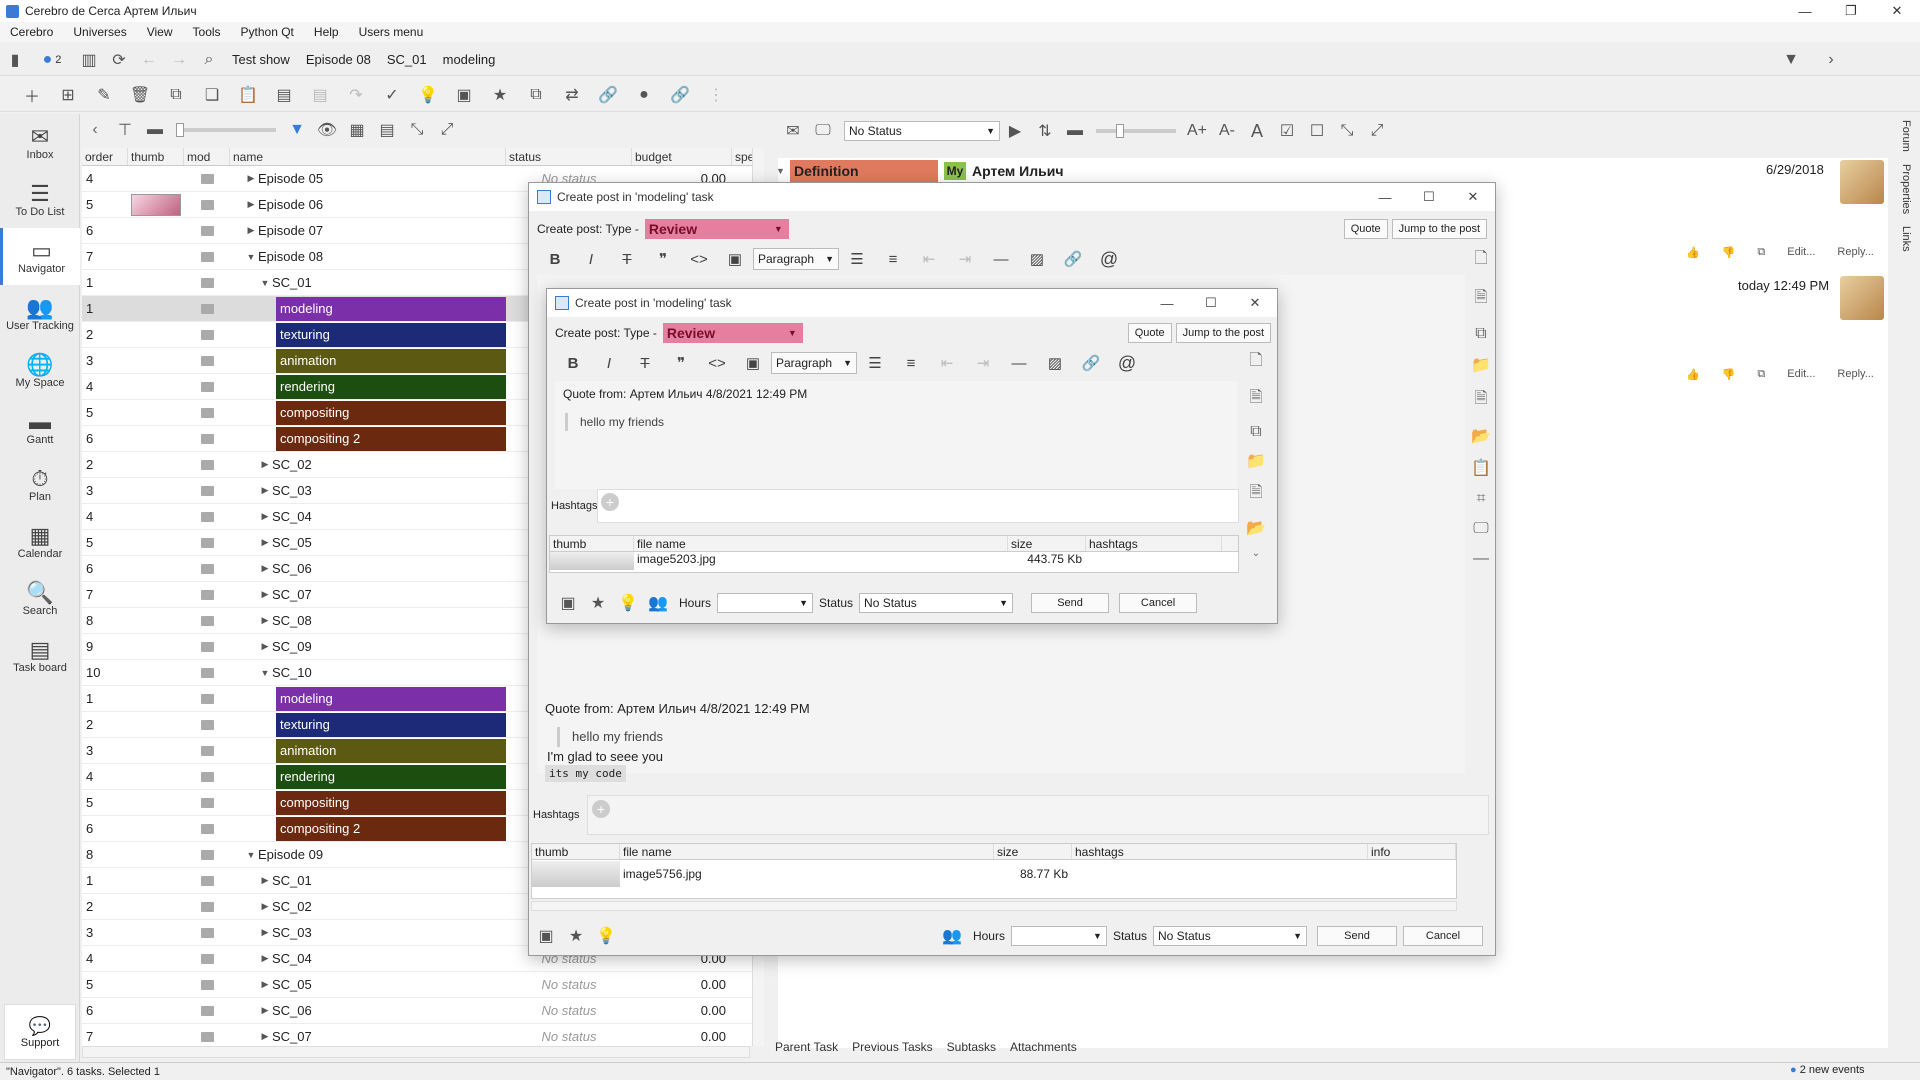 Image resolution: width=1920 pixels, height=1080 pixels. What do you see at coordinates (1480, 499) in the screenshot?
I see `screenshot-icon: ⌗` at bounding box center [1480, 499].